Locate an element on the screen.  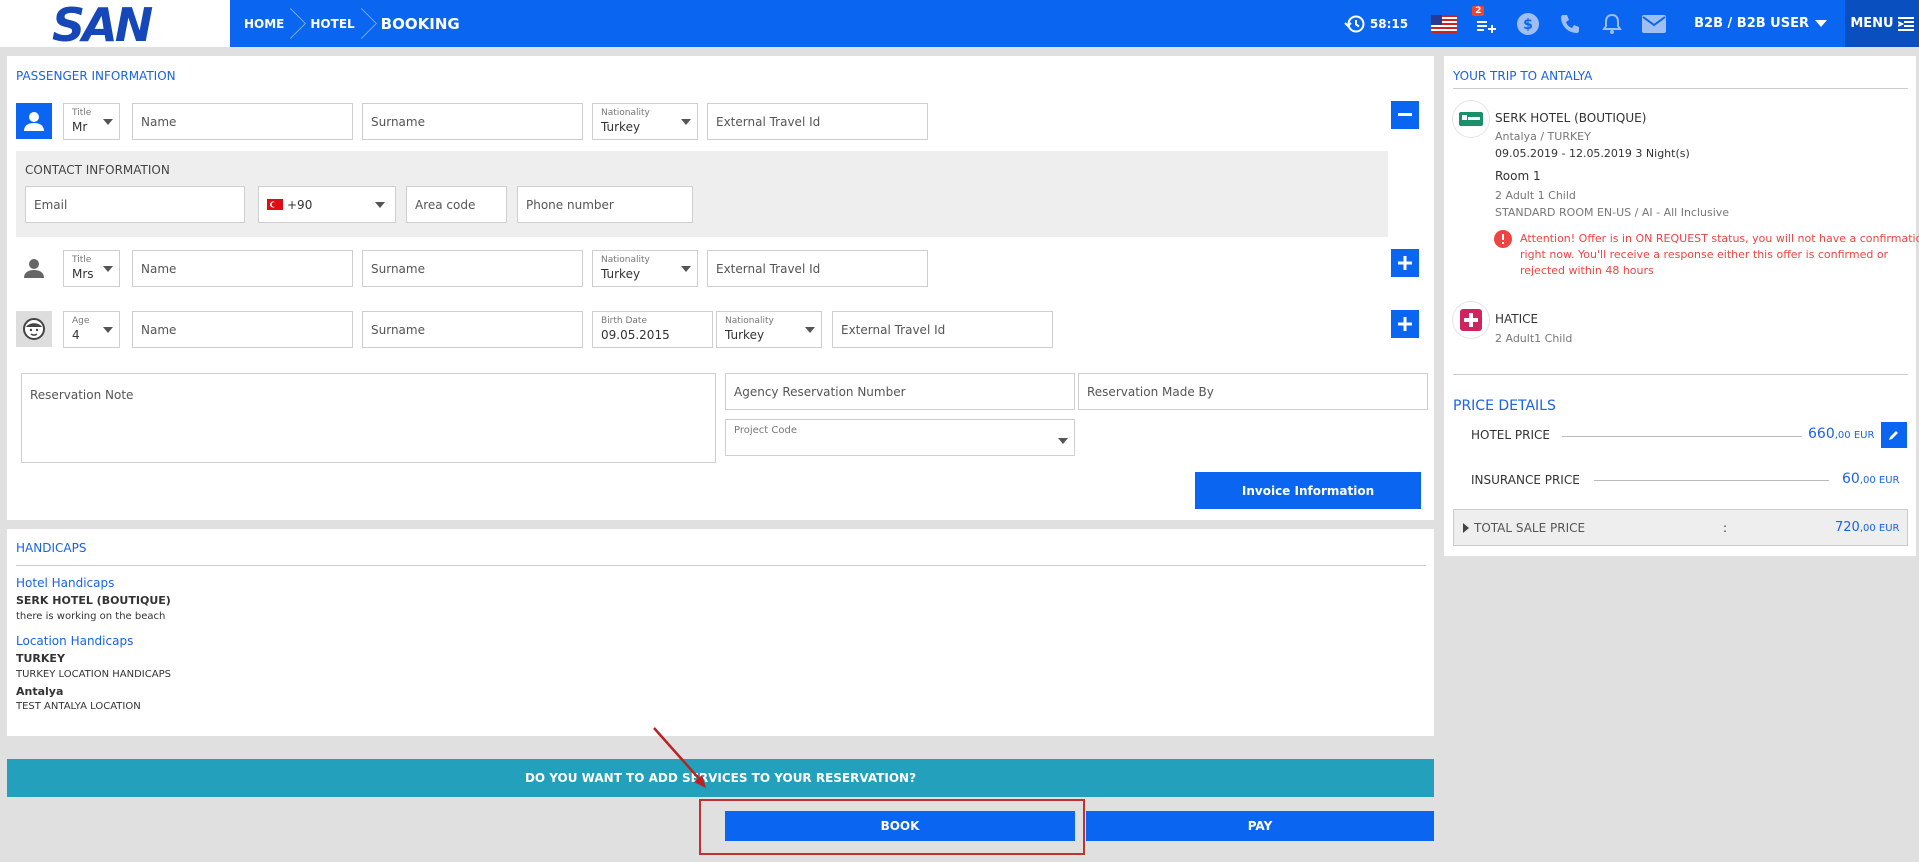
logo: SAN is located at coordinates (115, 26).